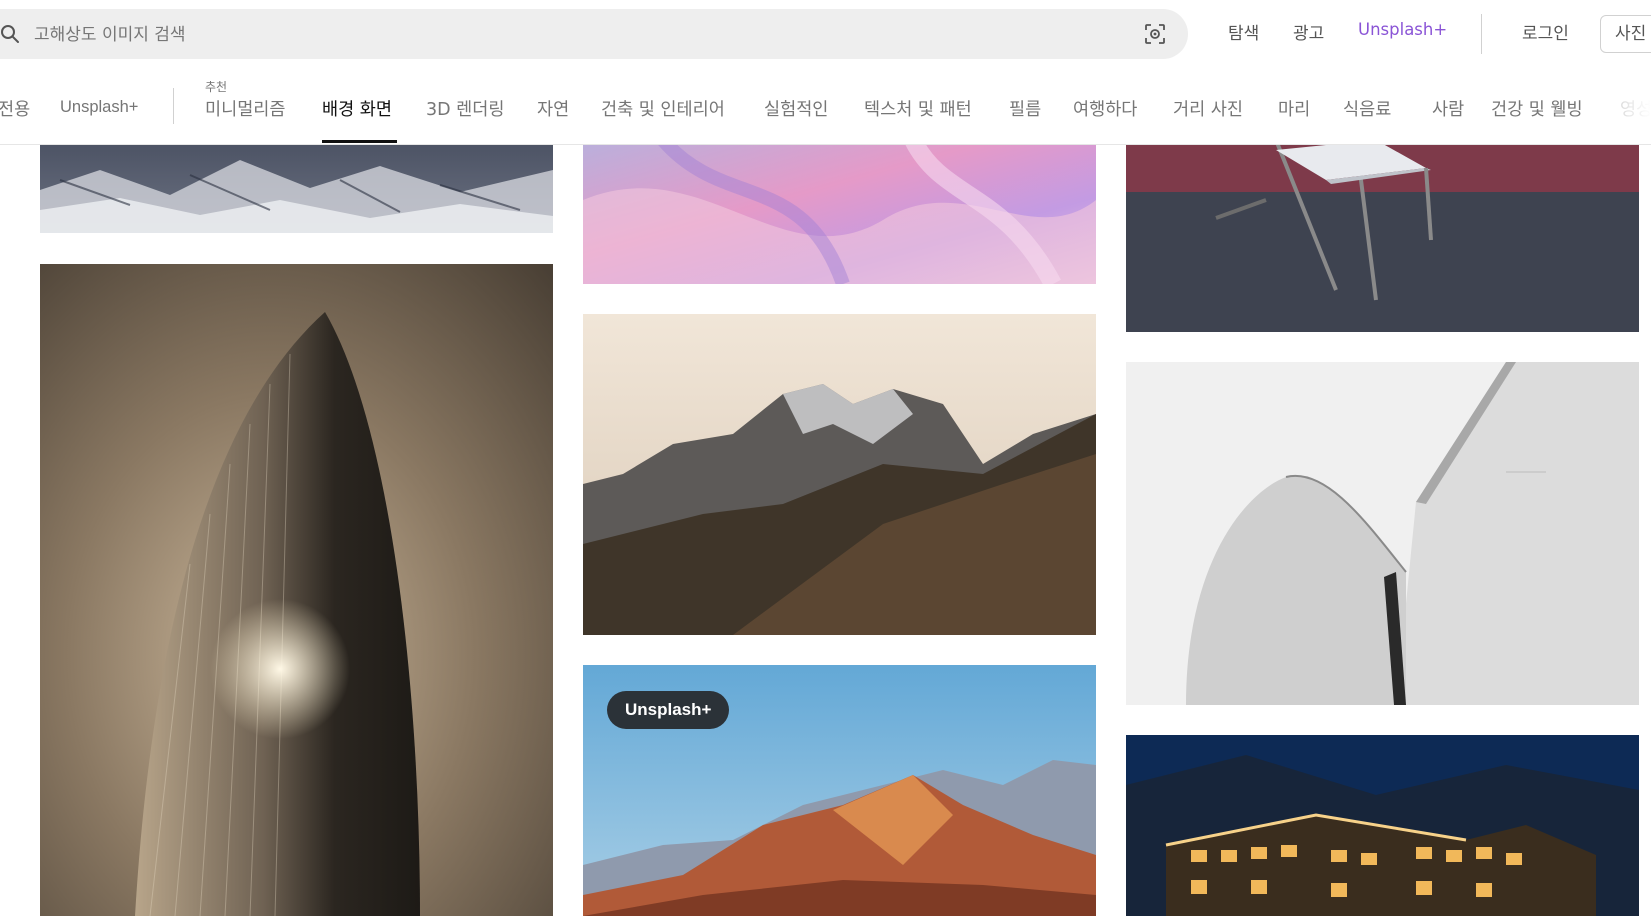 Image resolution: width=1651 pixels, height=916 pixels. What do you see at coordinates (357, 108) in the screenshot?
I see `tab-wallpapers: 배경 화면` at bounding box center [357, 108].